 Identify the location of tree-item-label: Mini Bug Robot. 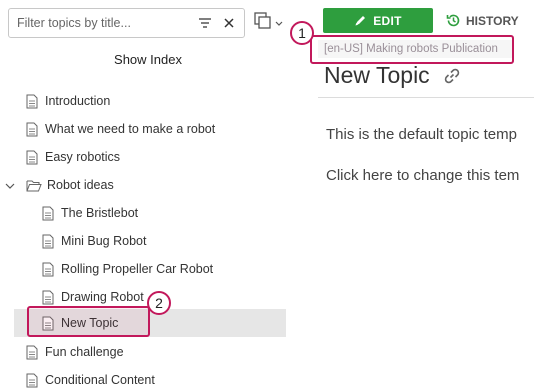
(104, 241).